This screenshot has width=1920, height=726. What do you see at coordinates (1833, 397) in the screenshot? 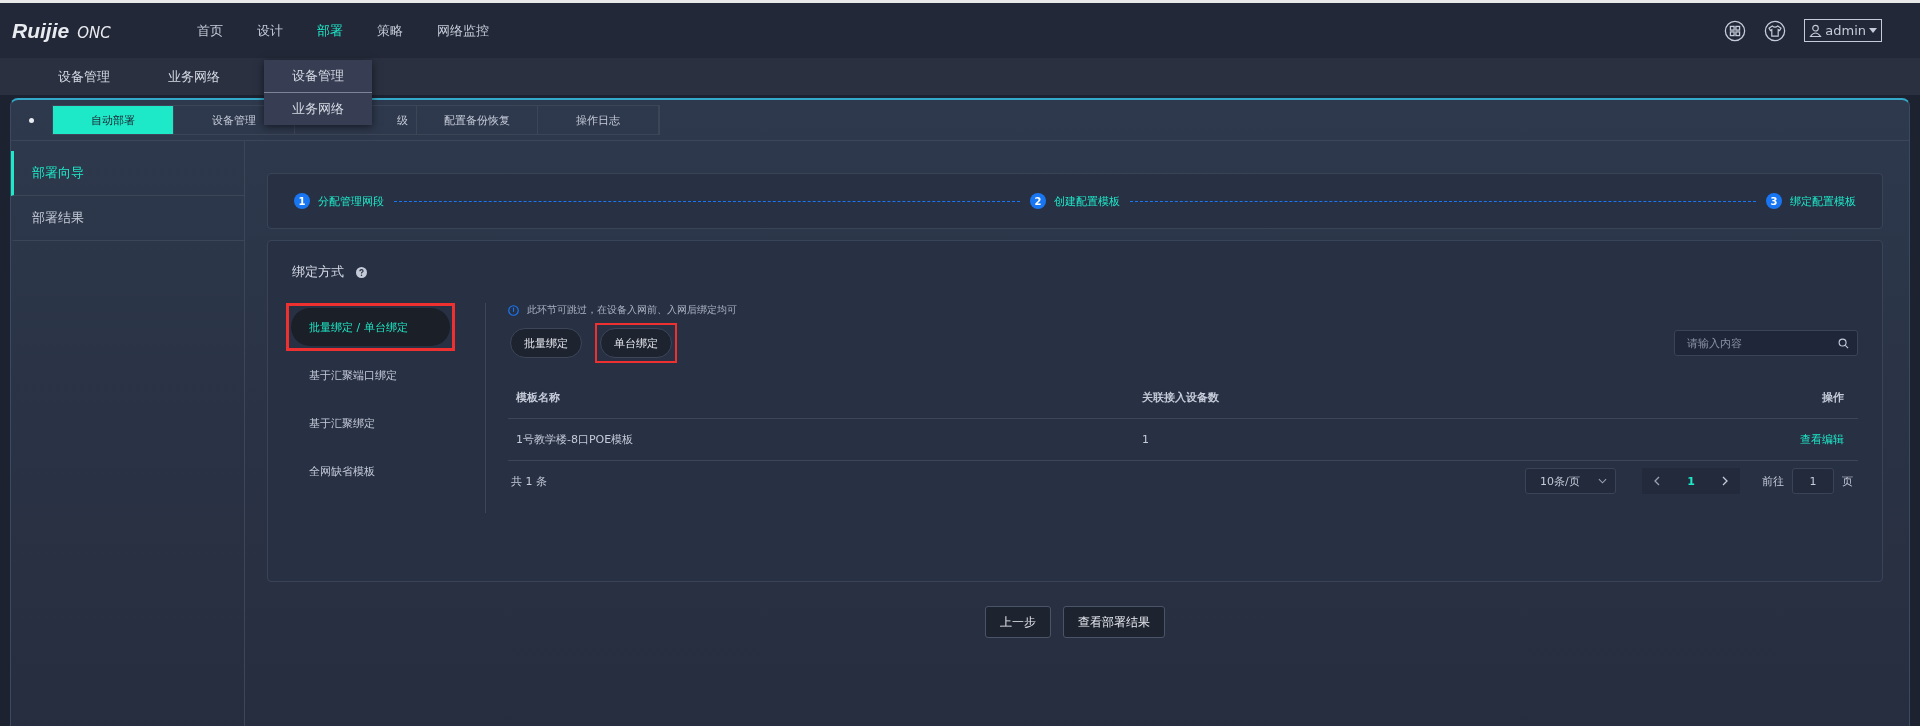
I see `column-header: 操作` at bounding box center [1833, 397].